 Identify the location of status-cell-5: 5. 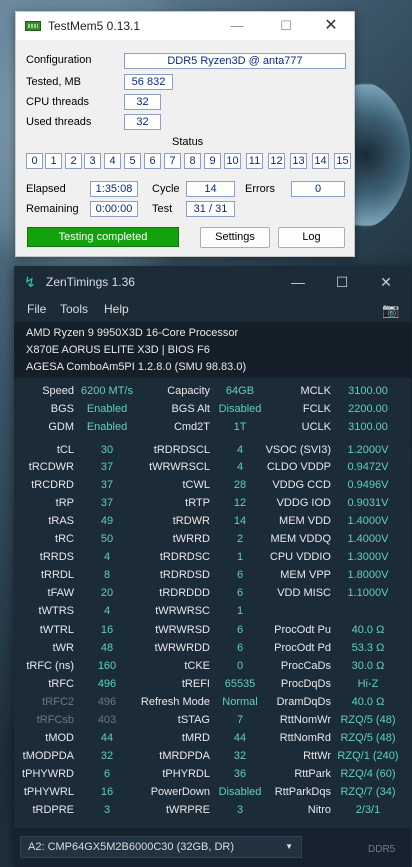
(132, 161).